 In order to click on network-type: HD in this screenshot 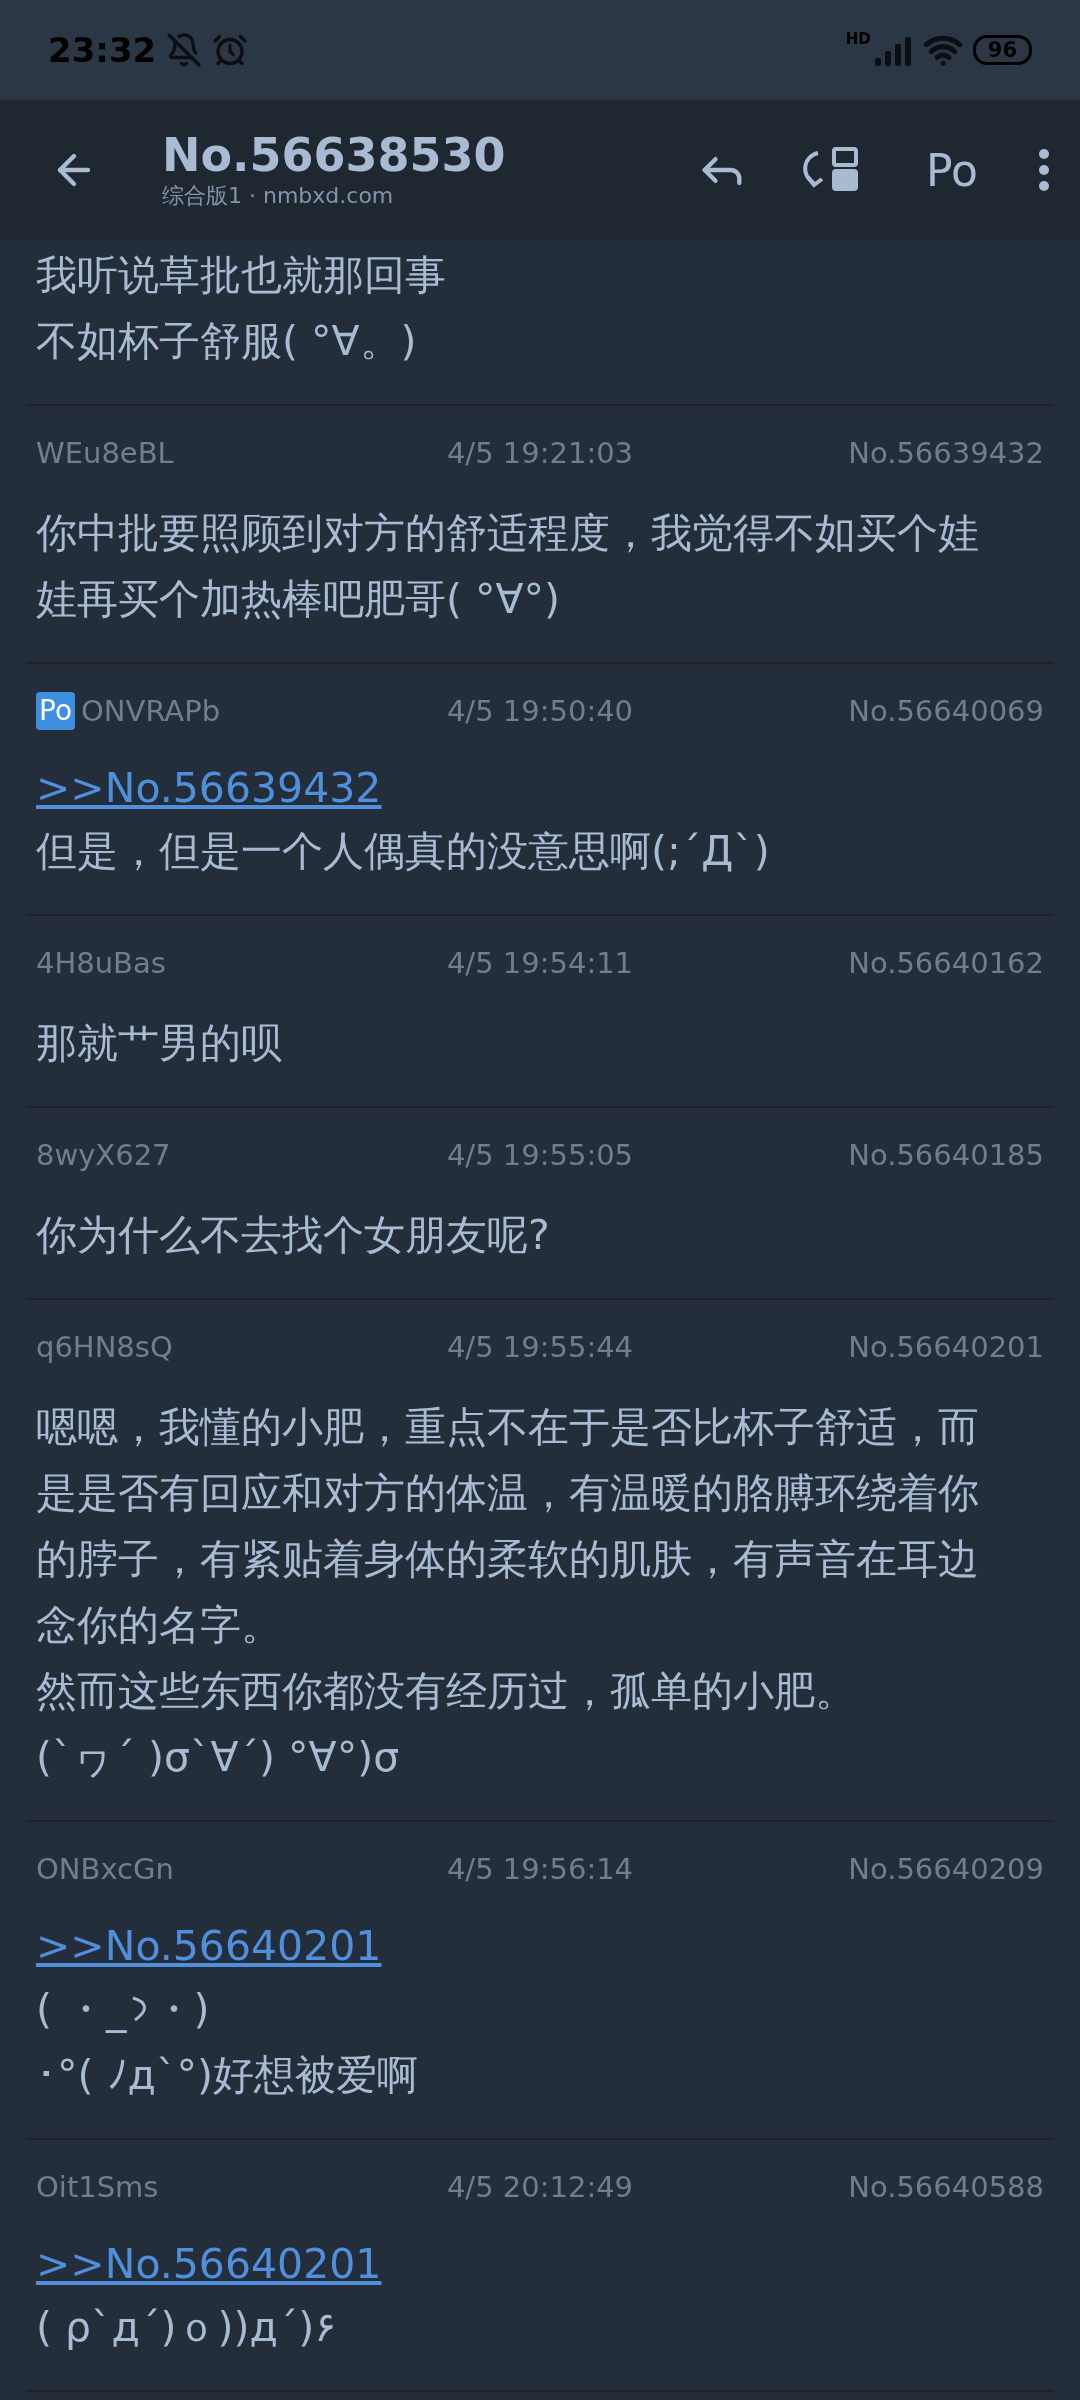, I will do `click(858, 39)`.